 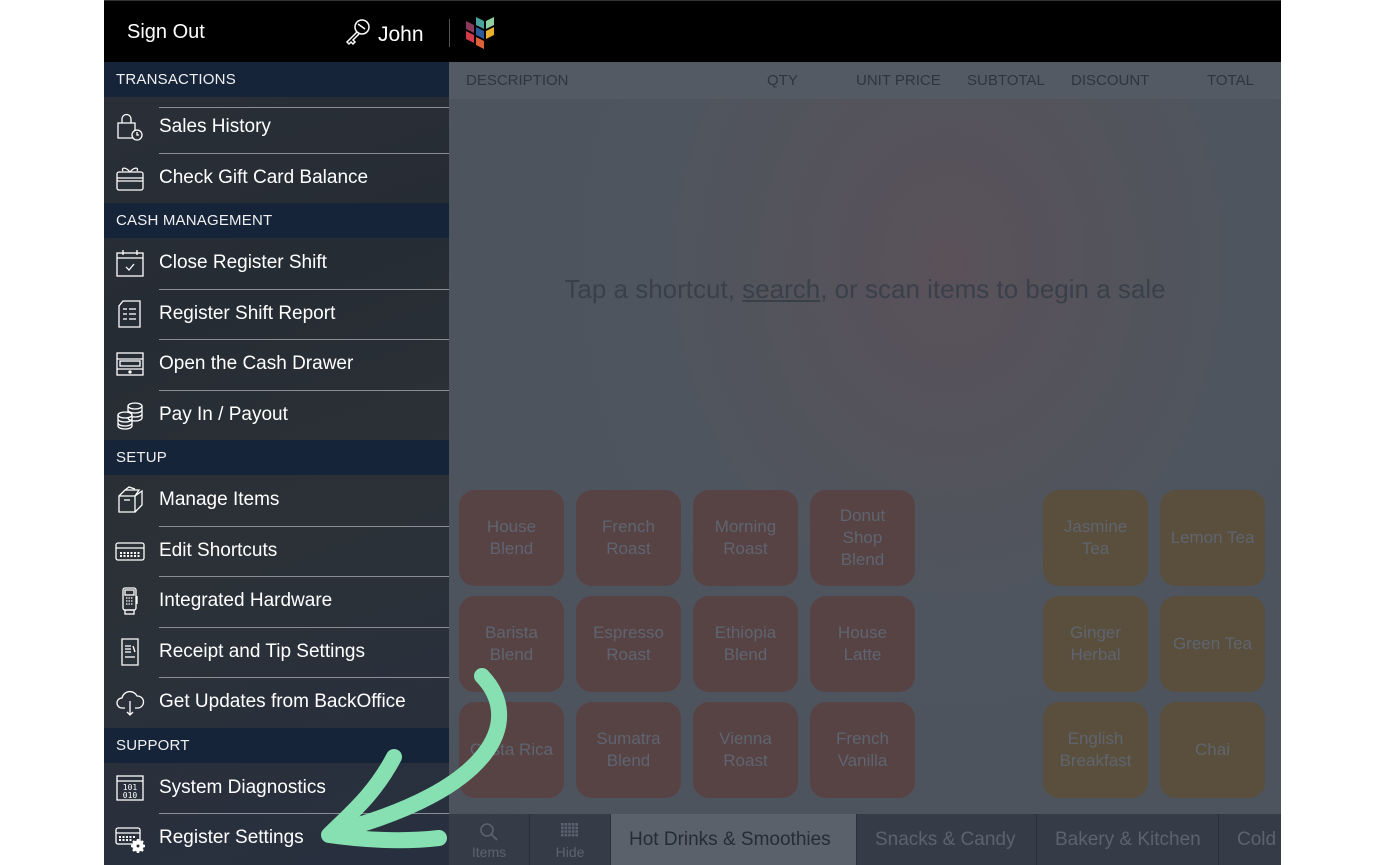 What do you see at coordinates (1095, 538) in the screenshot?
I see `shortcut-tile-jasmine-tea: Jasmine Tea` at bounding box center [1095, 538].